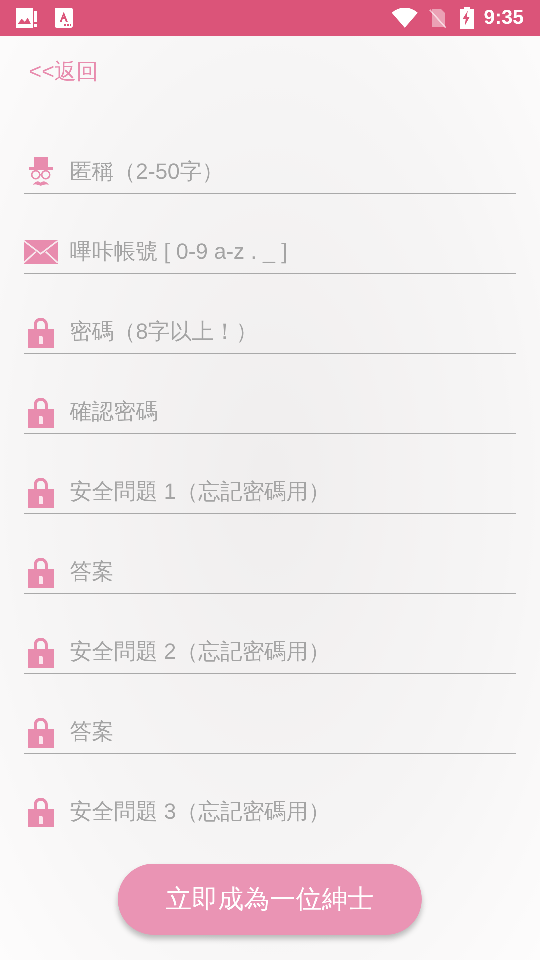  I want to click on wifi-icon, so click(405, 18).